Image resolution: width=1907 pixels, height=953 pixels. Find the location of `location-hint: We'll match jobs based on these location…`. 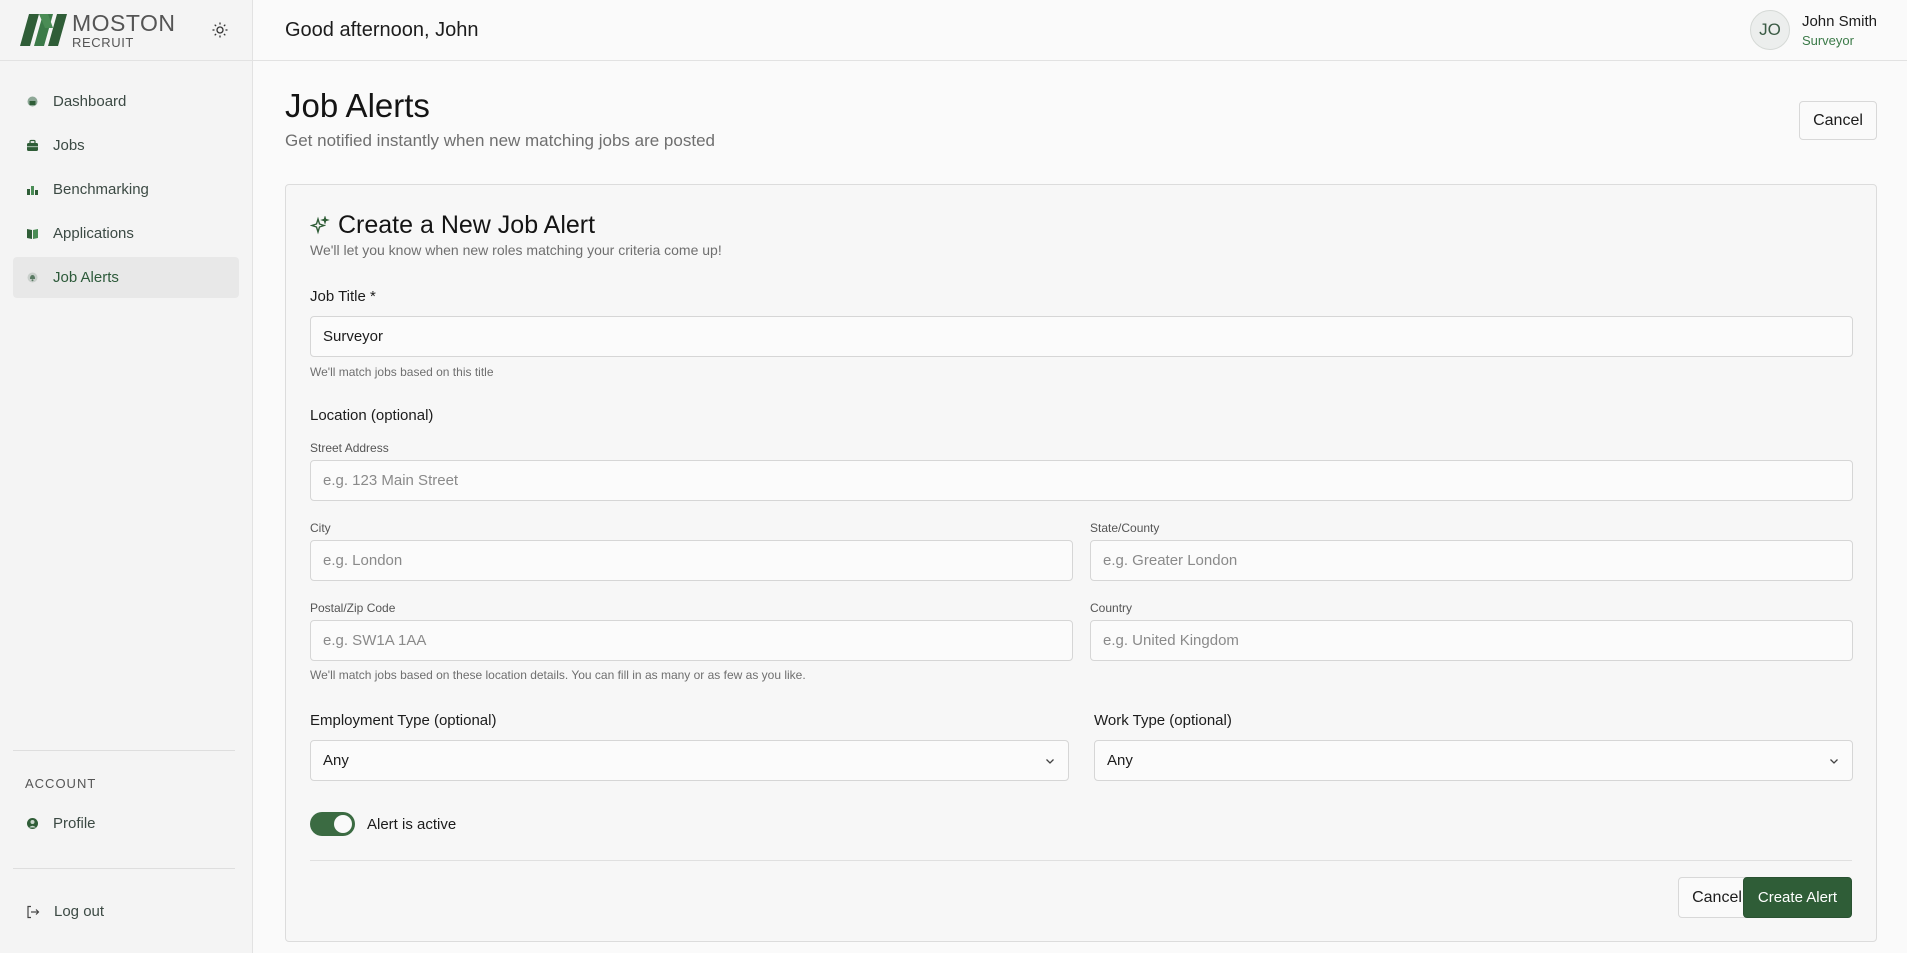

location-hint: We'll match jobs based on these location… is located at coordinates (558, 675).